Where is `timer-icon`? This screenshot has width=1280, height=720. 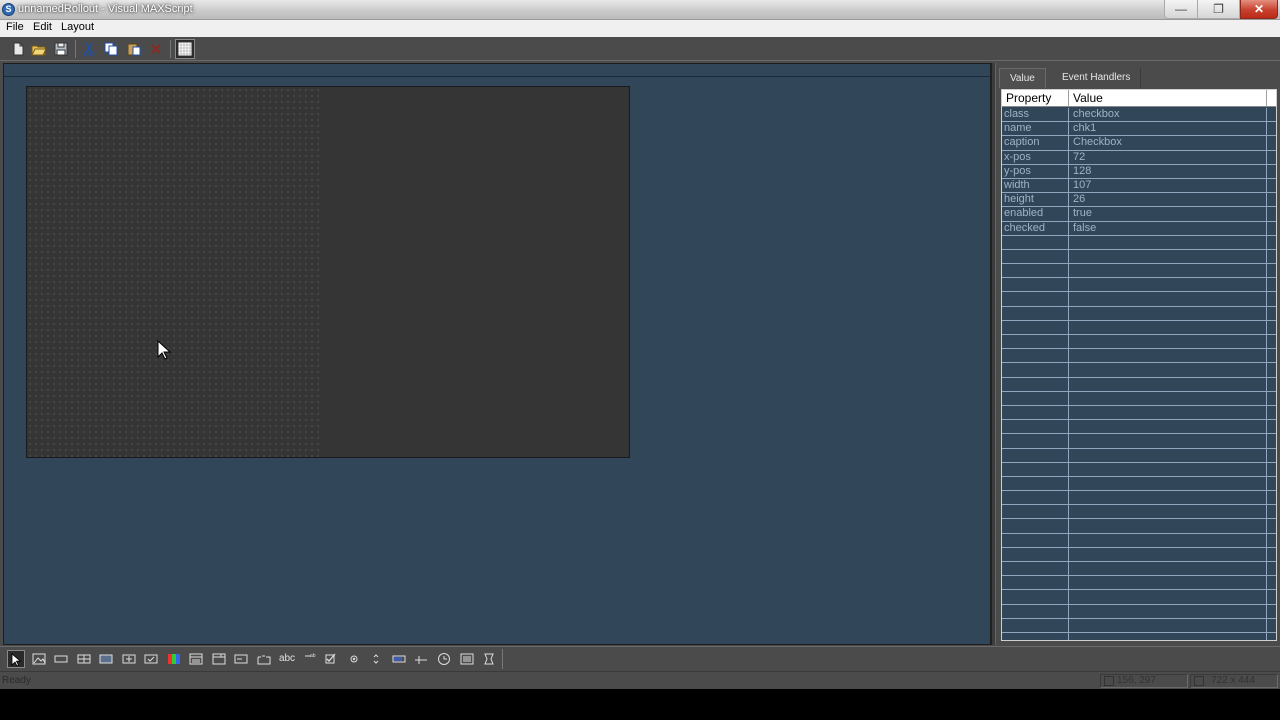 timer-icon is located at coordinates (444, 659).